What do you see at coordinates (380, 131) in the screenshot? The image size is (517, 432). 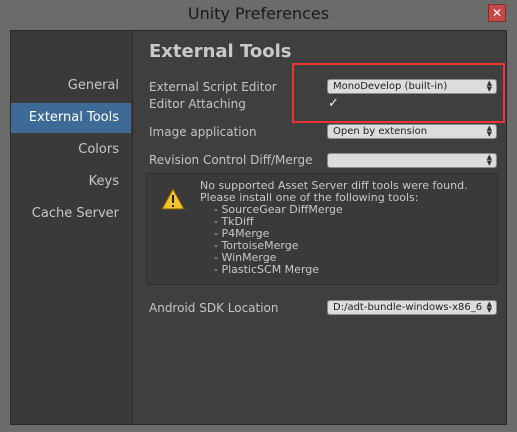 I see `image-application-value: Open by extension` at bounding box center [380, 131].